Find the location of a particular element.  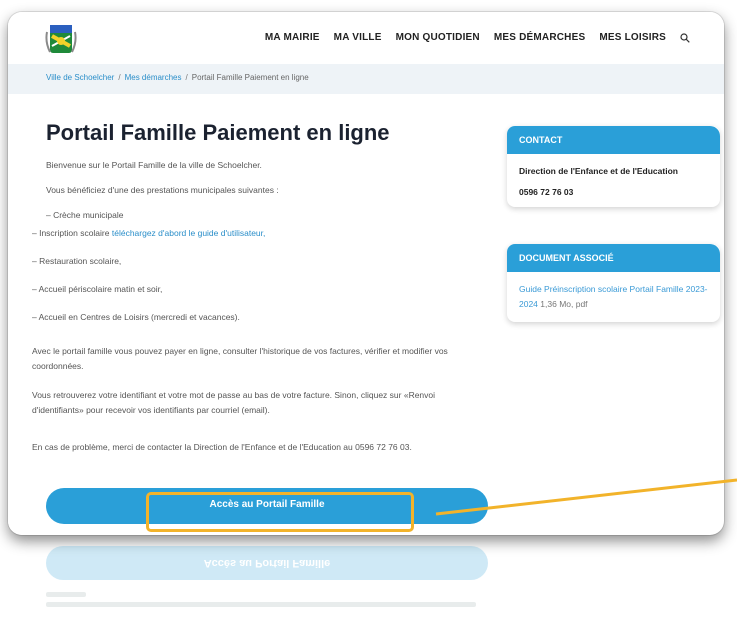

breadcrumb-current: Portail Famille Paiement en ligne is located at coordinates (250, 77).